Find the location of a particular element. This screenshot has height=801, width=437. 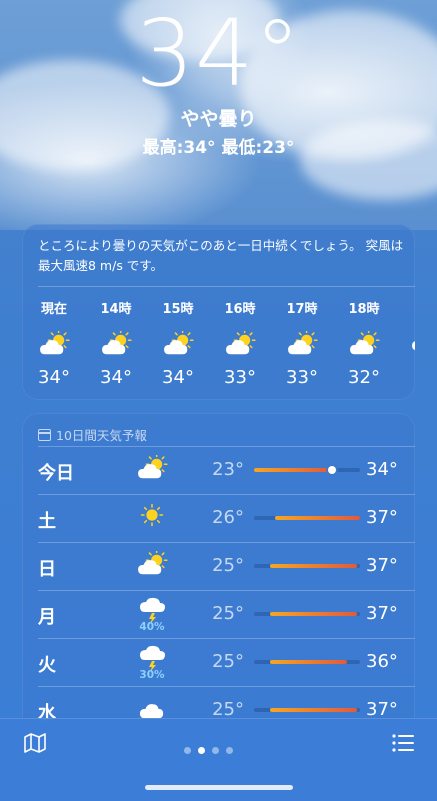

hour-item: 15時 34° is located at coordinates (178, 343).